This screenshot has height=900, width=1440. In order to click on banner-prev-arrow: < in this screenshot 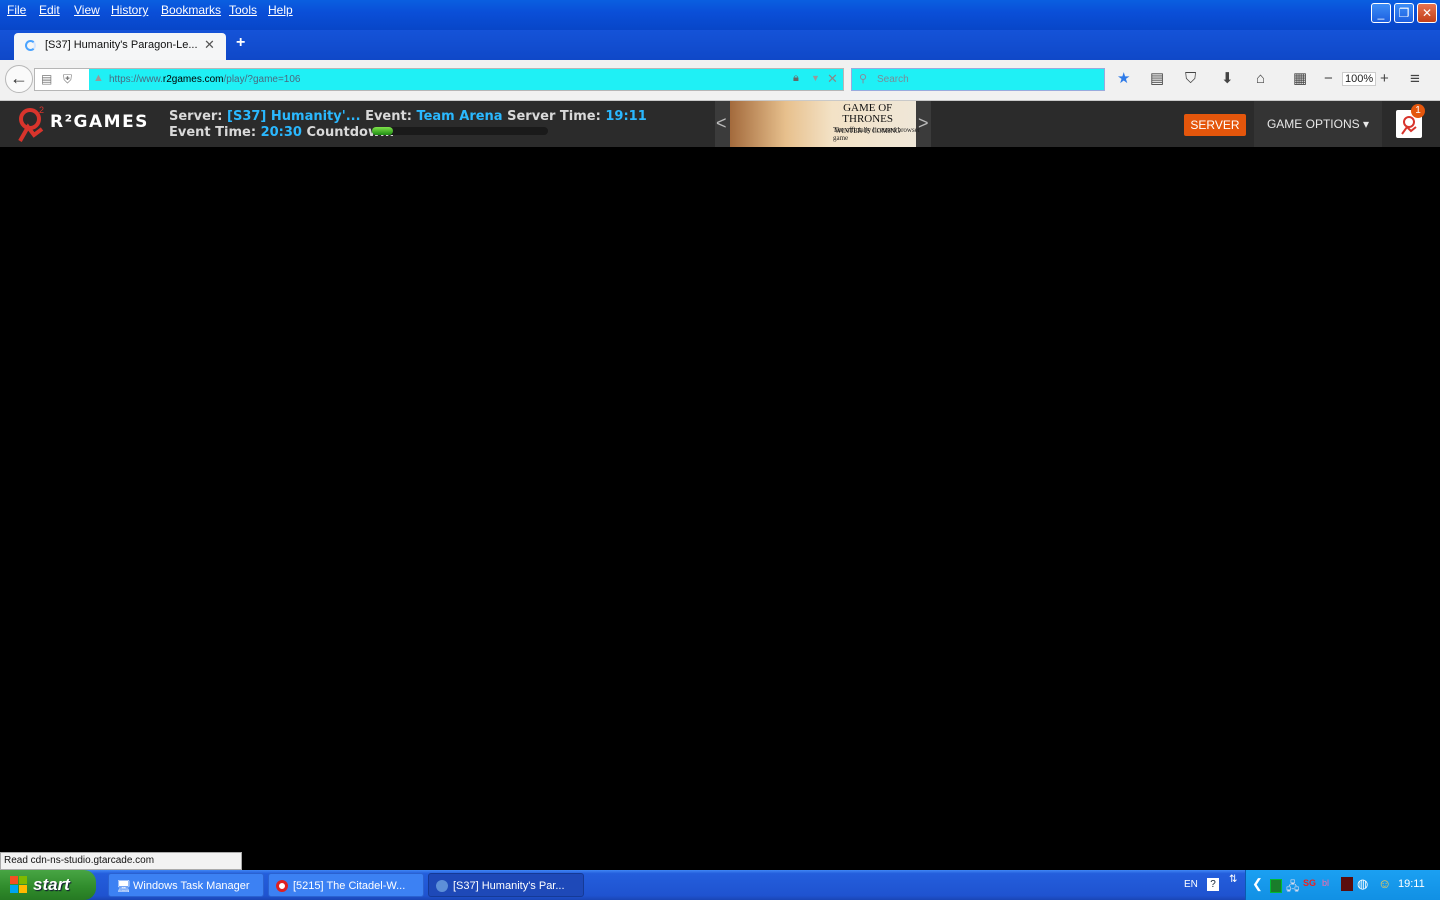, I will do `click(721, 123)`.